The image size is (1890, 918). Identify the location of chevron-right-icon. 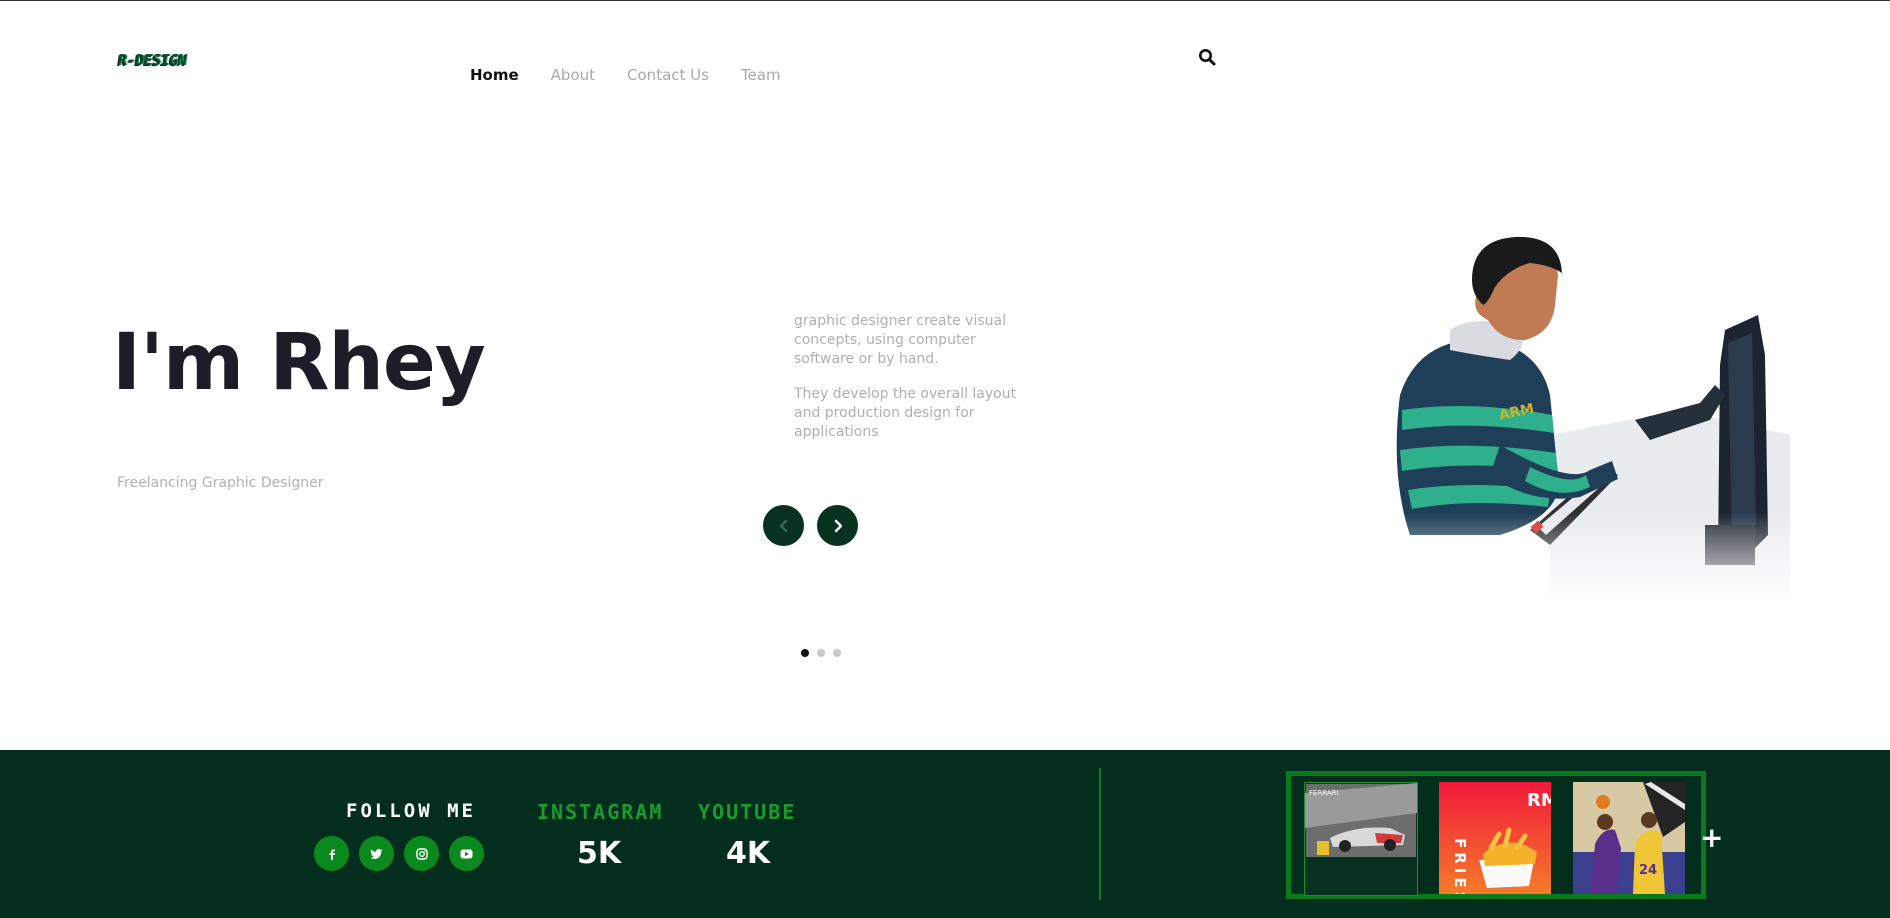
(838, 525).